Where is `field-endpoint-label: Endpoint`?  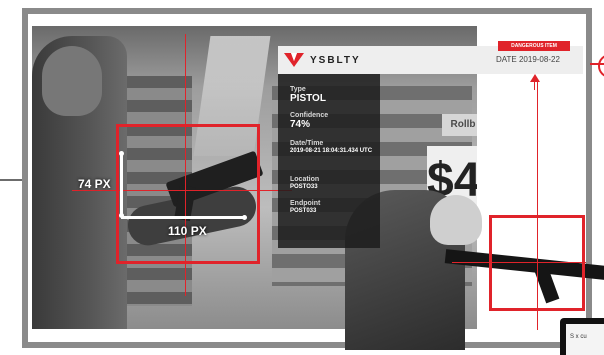 field-endpoint-label: Endpoint is located at coordinates (305, 203).